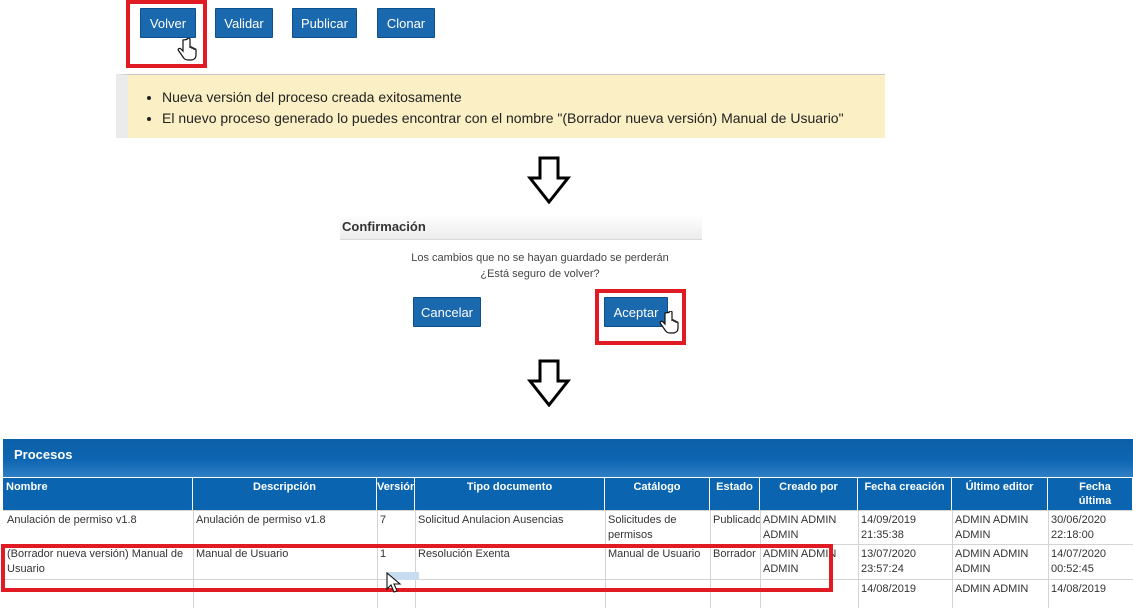  I want to click on cell-fecha-creacion: 14/09/2019 21:35:38, so click(889, 527).